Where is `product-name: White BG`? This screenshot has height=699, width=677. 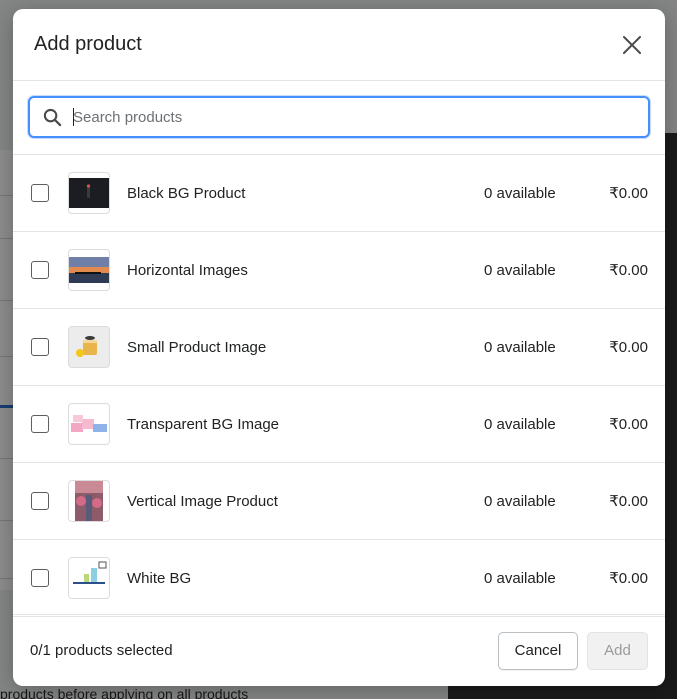 product-name: White BG is located at coordinates (159, 578).